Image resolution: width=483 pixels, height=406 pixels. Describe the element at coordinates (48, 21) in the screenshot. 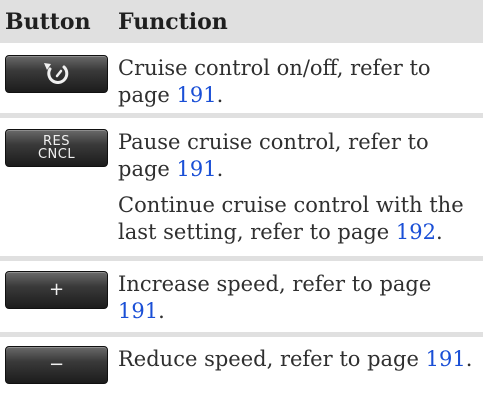

I see `header-button: Button` at that location.